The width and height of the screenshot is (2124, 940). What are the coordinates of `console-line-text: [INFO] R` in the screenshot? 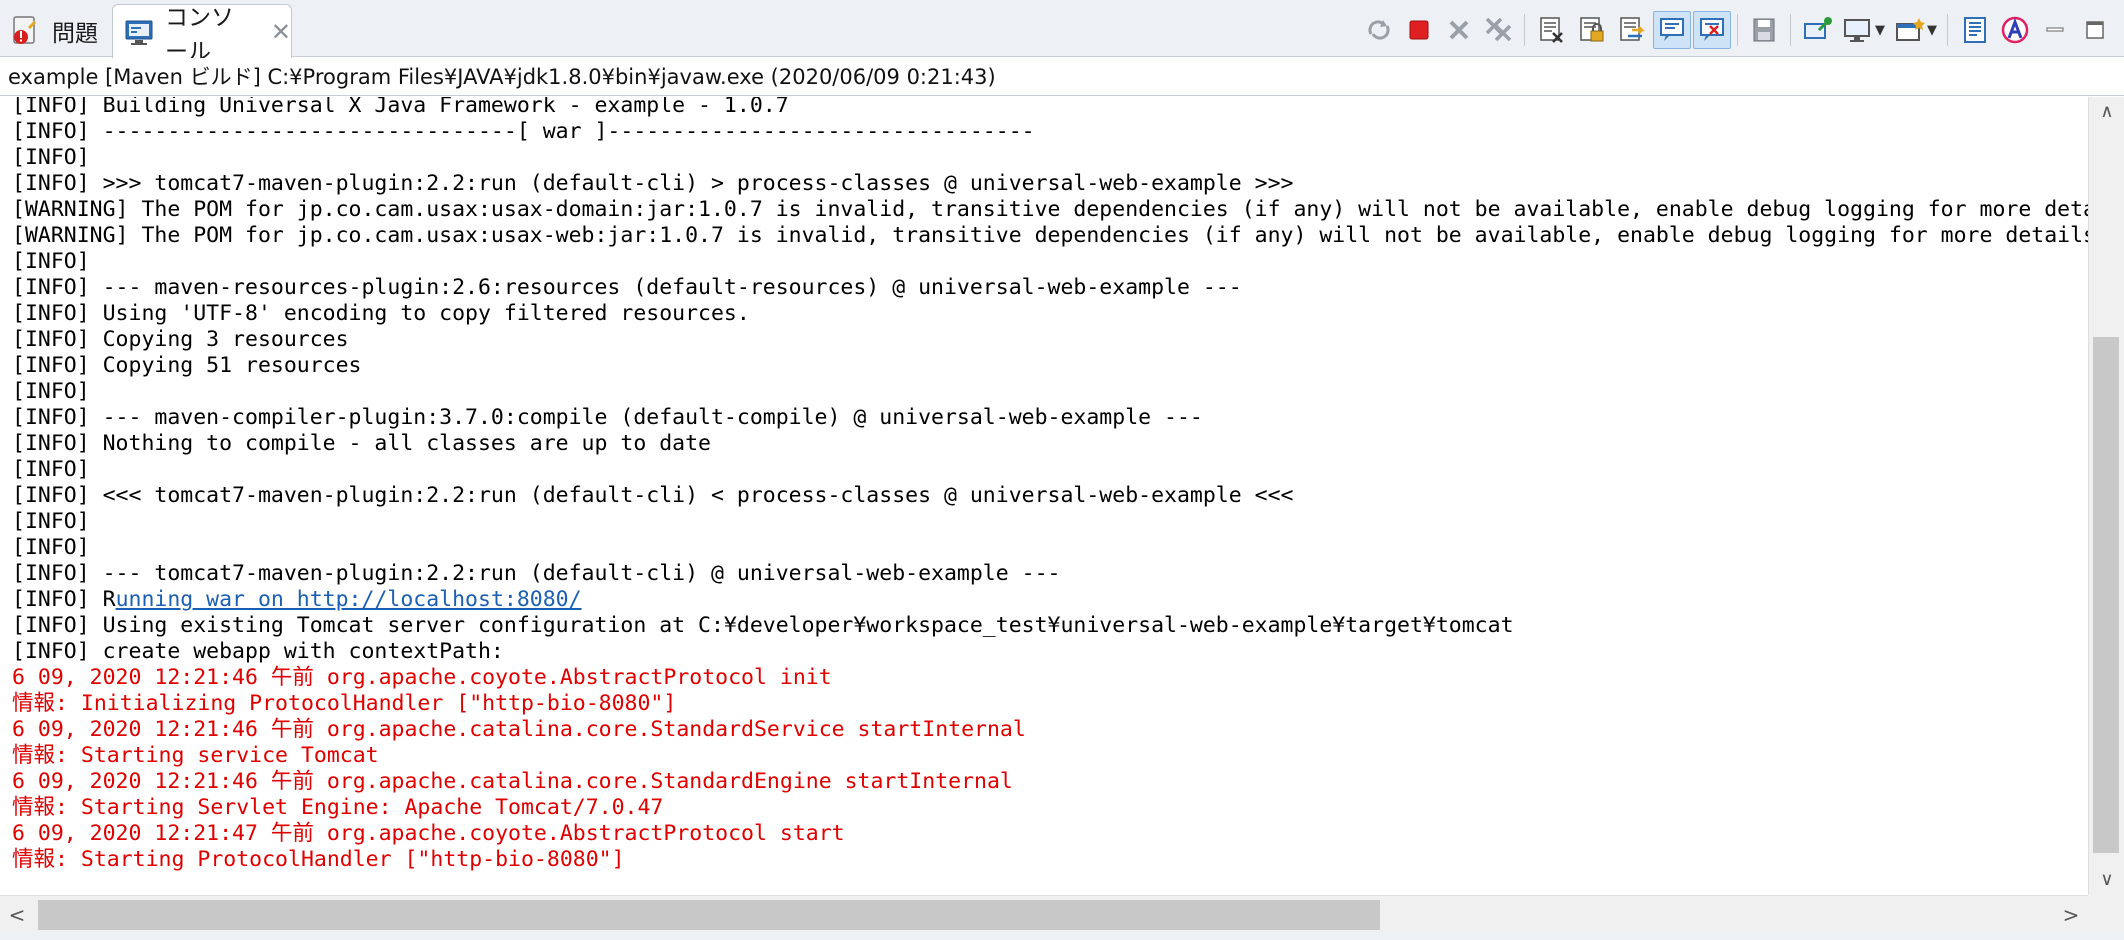 It's located at (64, 599).